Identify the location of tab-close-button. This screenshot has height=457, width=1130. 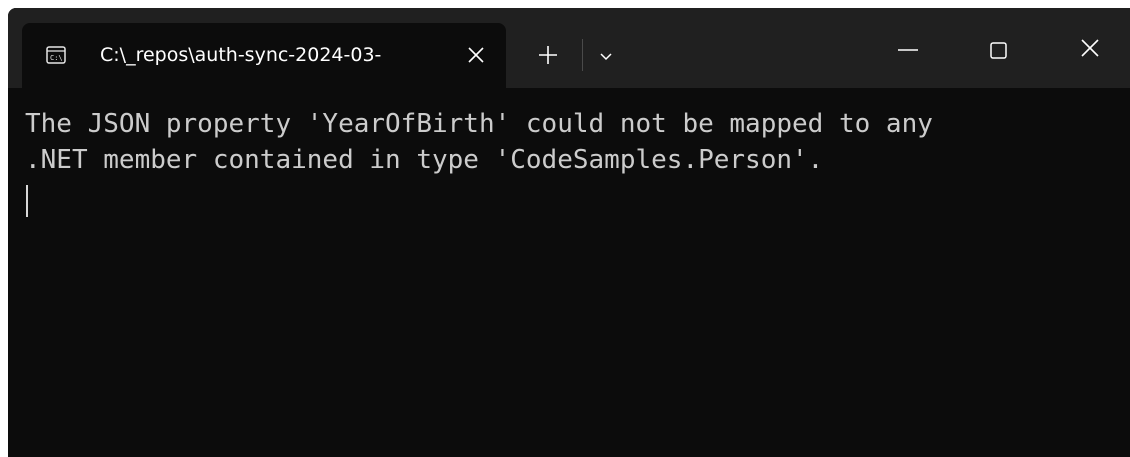
(476, 55).